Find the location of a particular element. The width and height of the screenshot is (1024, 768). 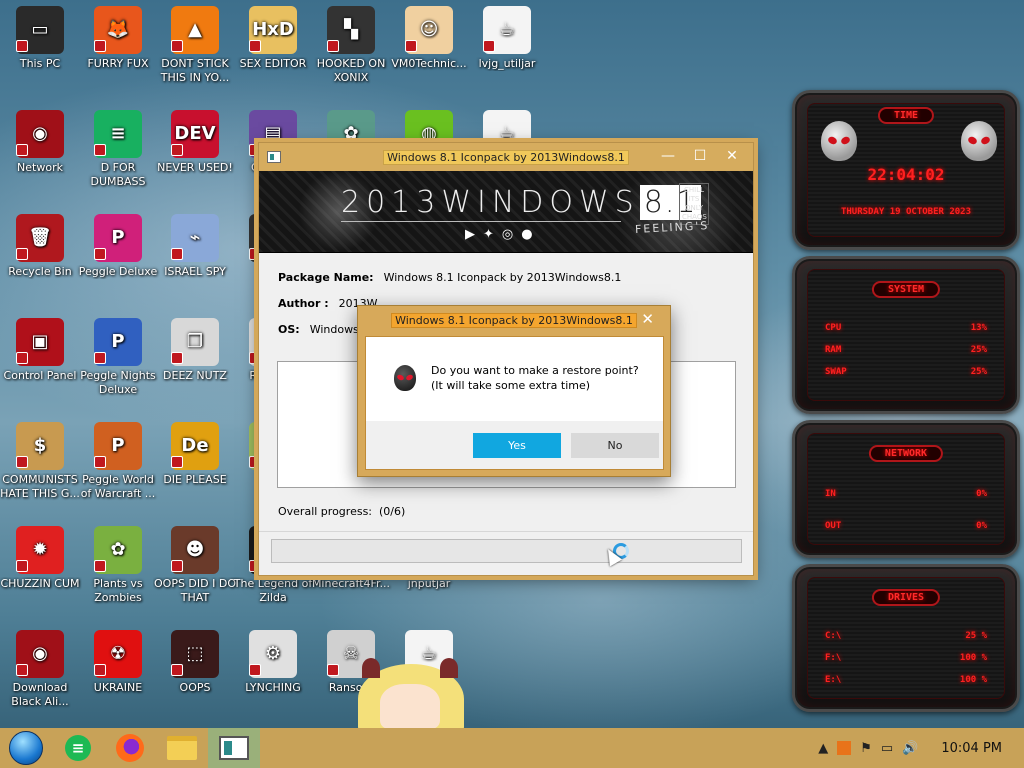

taskbar-installer is located at coordinates (234, 748).